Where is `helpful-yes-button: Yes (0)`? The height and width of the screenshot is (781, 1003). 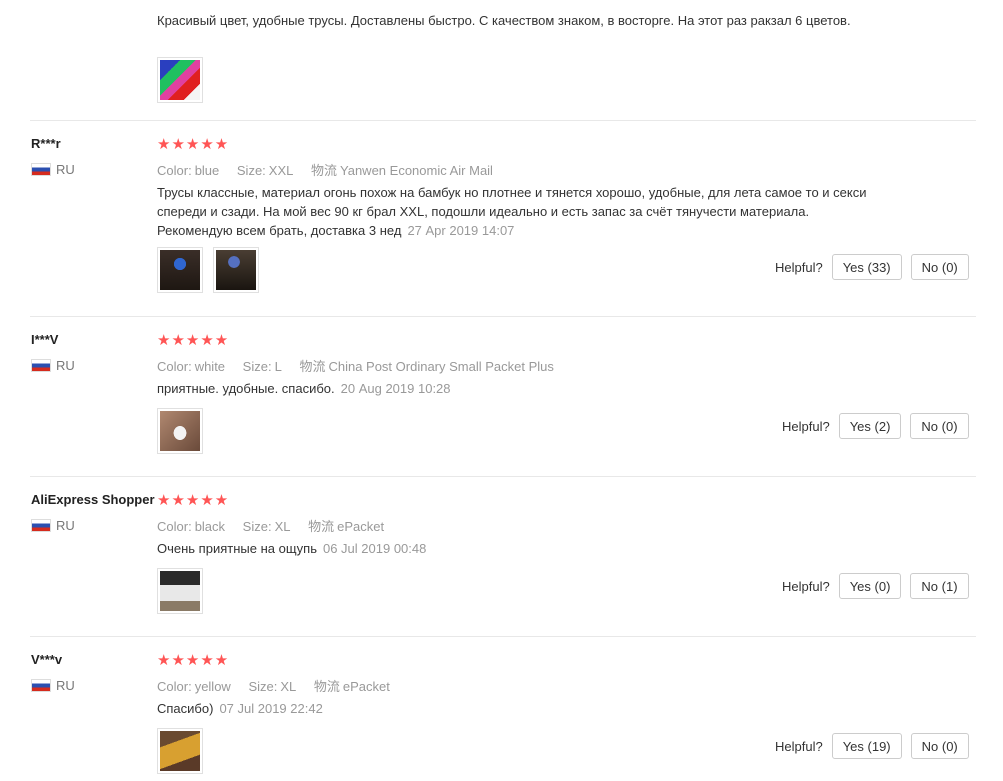
helpful-yes-button: Yes (0) is located at coordinates (870, 586).